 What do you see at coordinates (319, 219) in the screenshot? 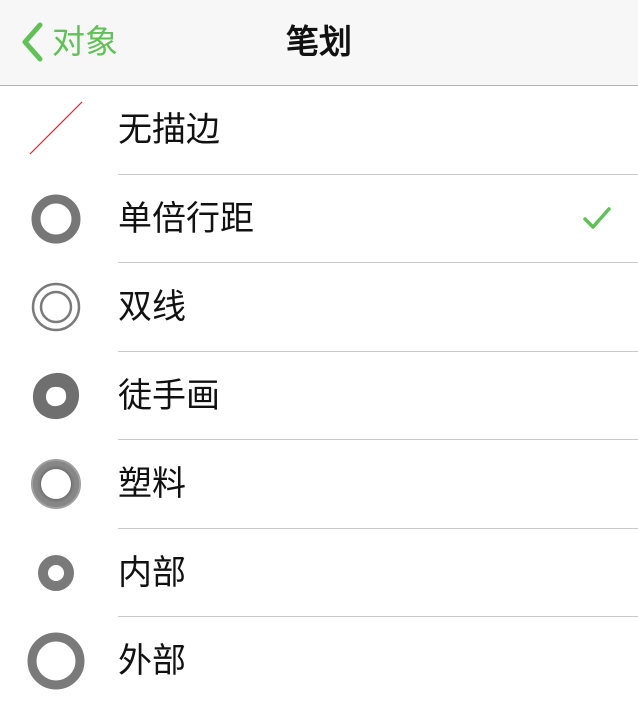
I see `list-item-single: 单倍行距` at bounding box center [319, 219].